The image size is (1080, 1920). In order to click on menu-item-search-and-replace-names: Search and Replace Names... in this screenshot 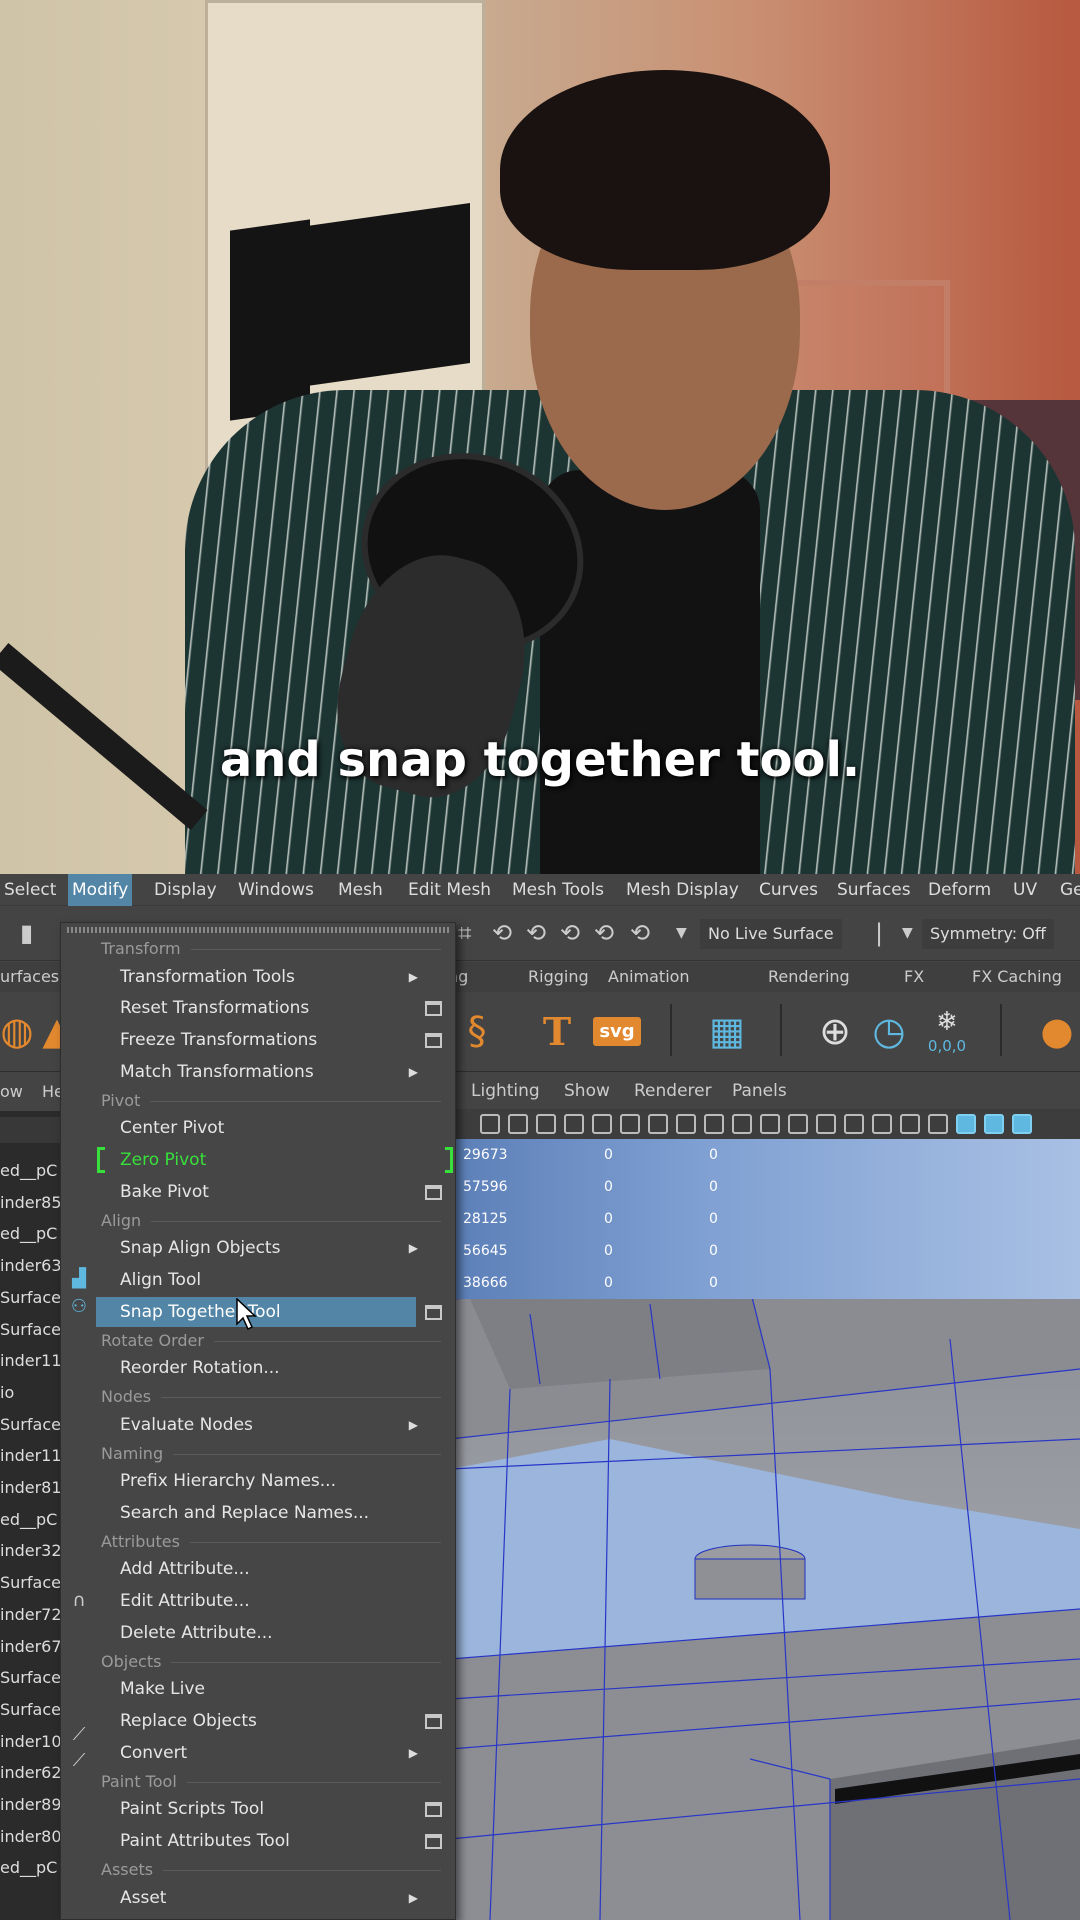, I will do `click(256, 1513)`.